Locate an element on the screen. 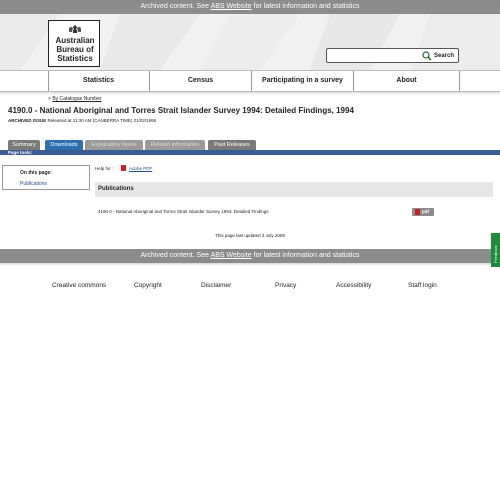  adobe-pdf-link: Adobe PDF is located at coordinates (140, 168).